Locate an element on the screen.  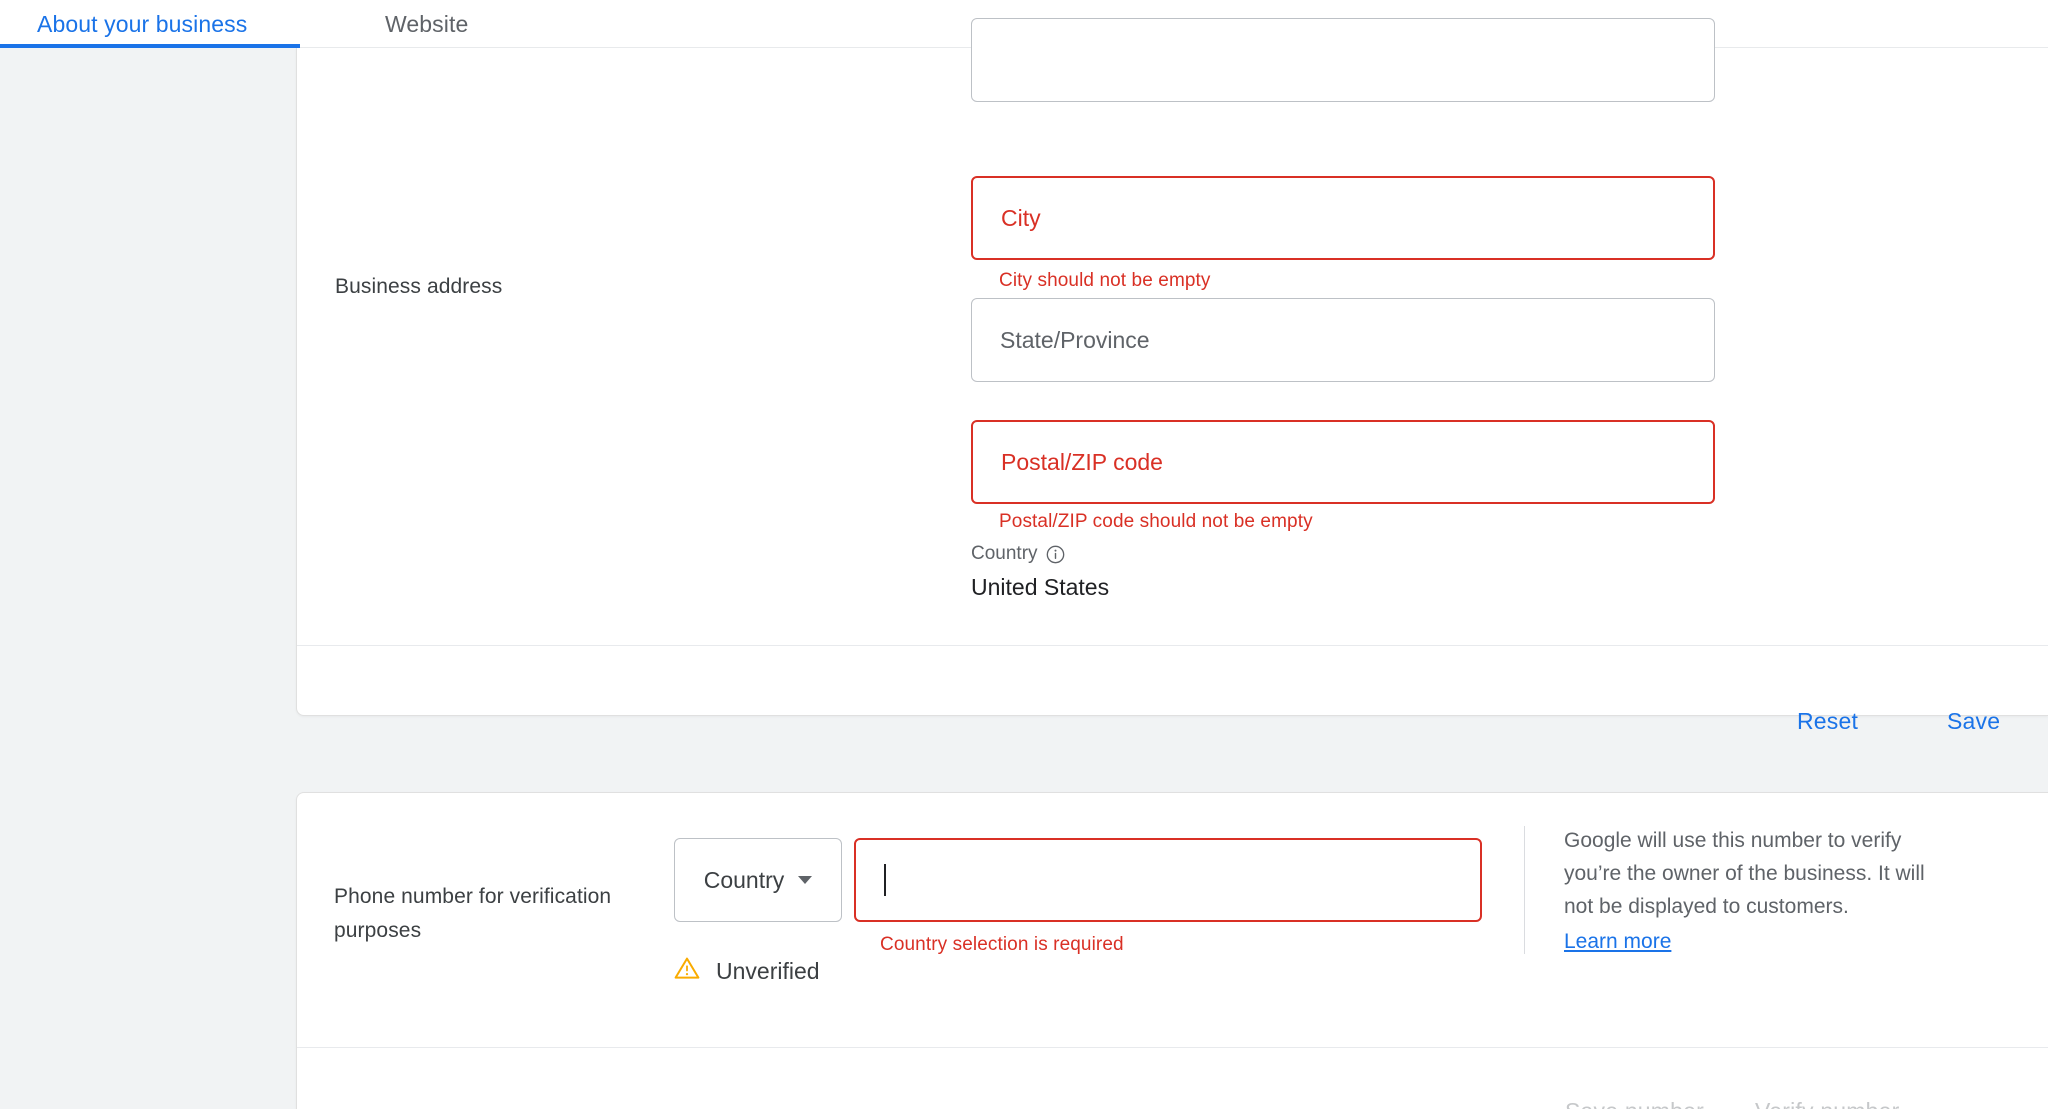
tab-about-your-business: About your business is located at coordinates (150, 24).